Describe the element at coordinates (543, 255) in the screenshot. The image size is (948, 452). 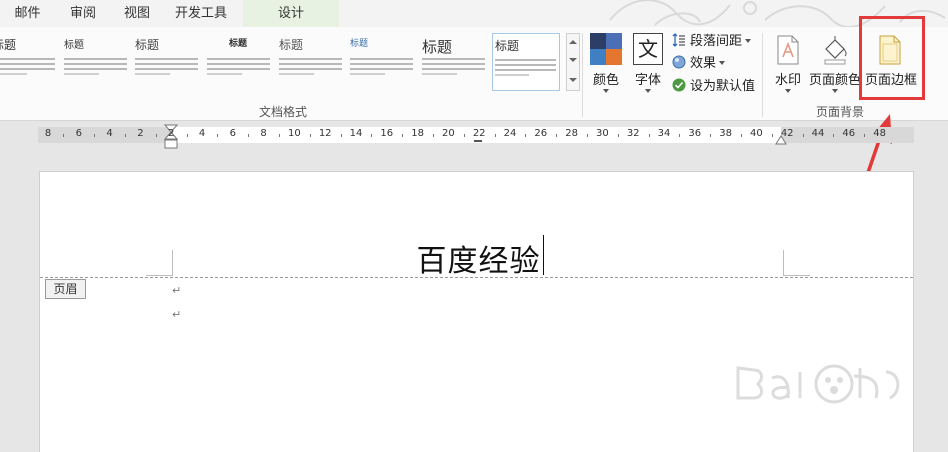
I see `text-cursor` at that location.